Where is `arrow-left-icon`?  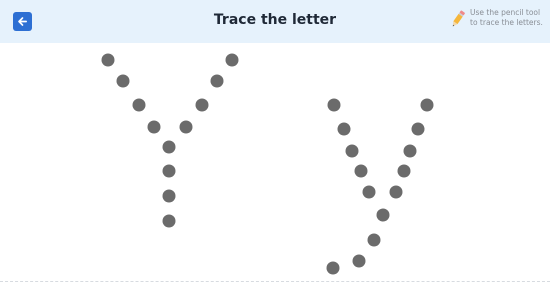
arrow-left-icon is located at coordinates (22, 21).